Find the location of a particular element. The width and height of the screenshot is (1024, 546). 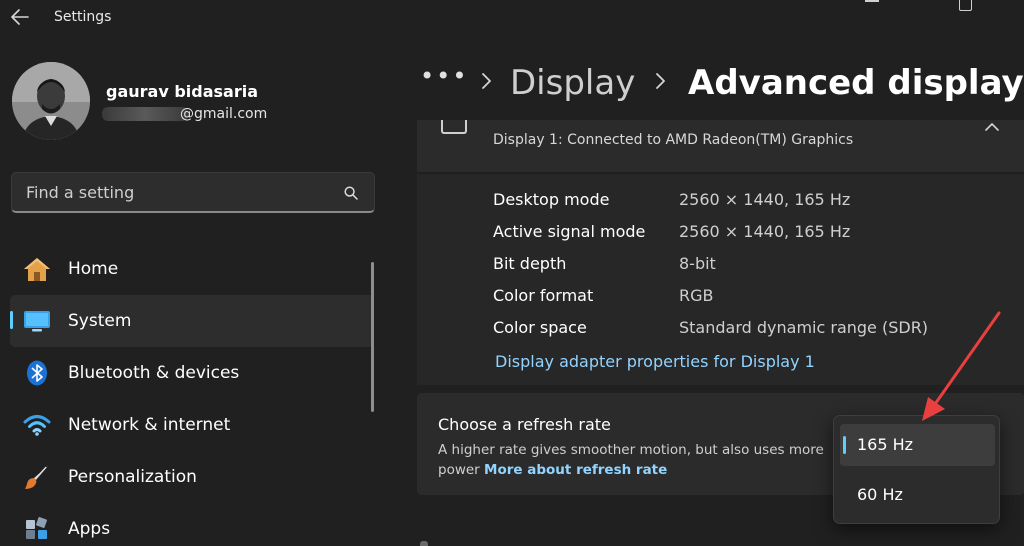

avatar is located at coordinates (51, 101).